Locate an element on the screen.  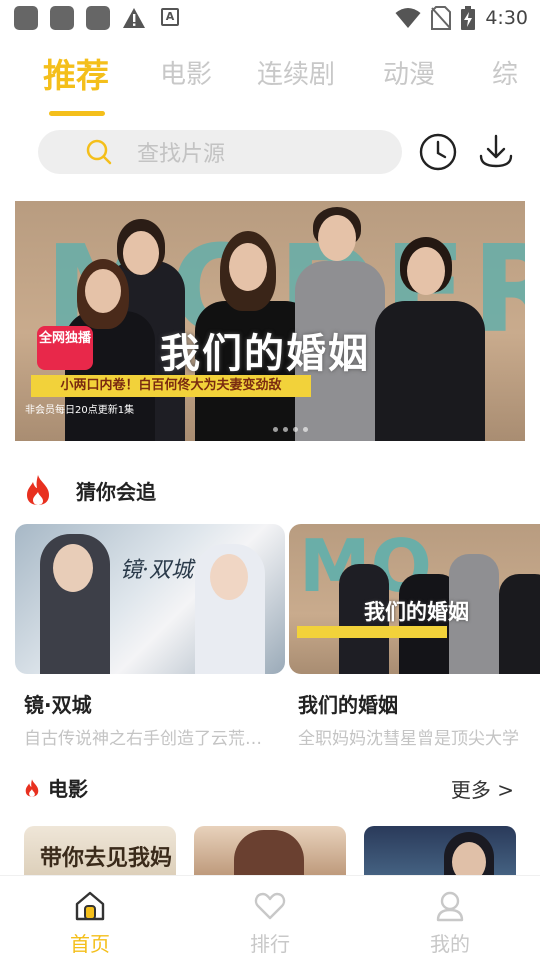
card-title: 我们的婚姻 is located at coordinates (348, 705).